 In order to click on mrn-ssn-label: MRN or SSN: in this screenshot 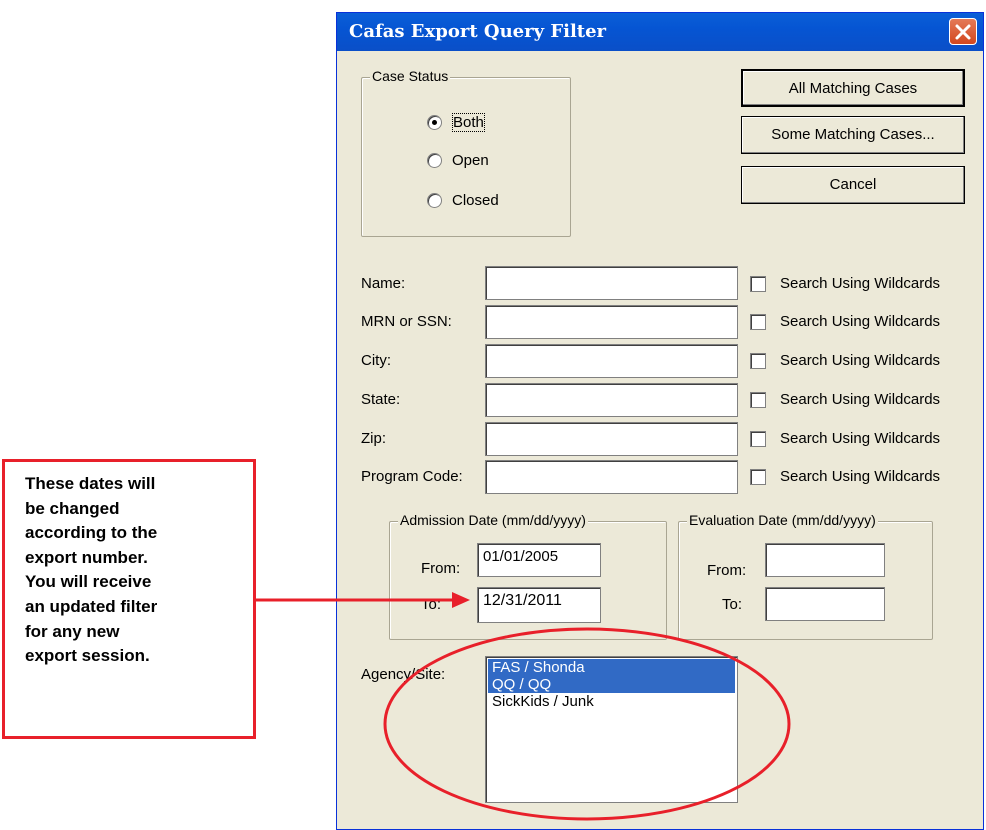, I will do `click(406, 321)`.